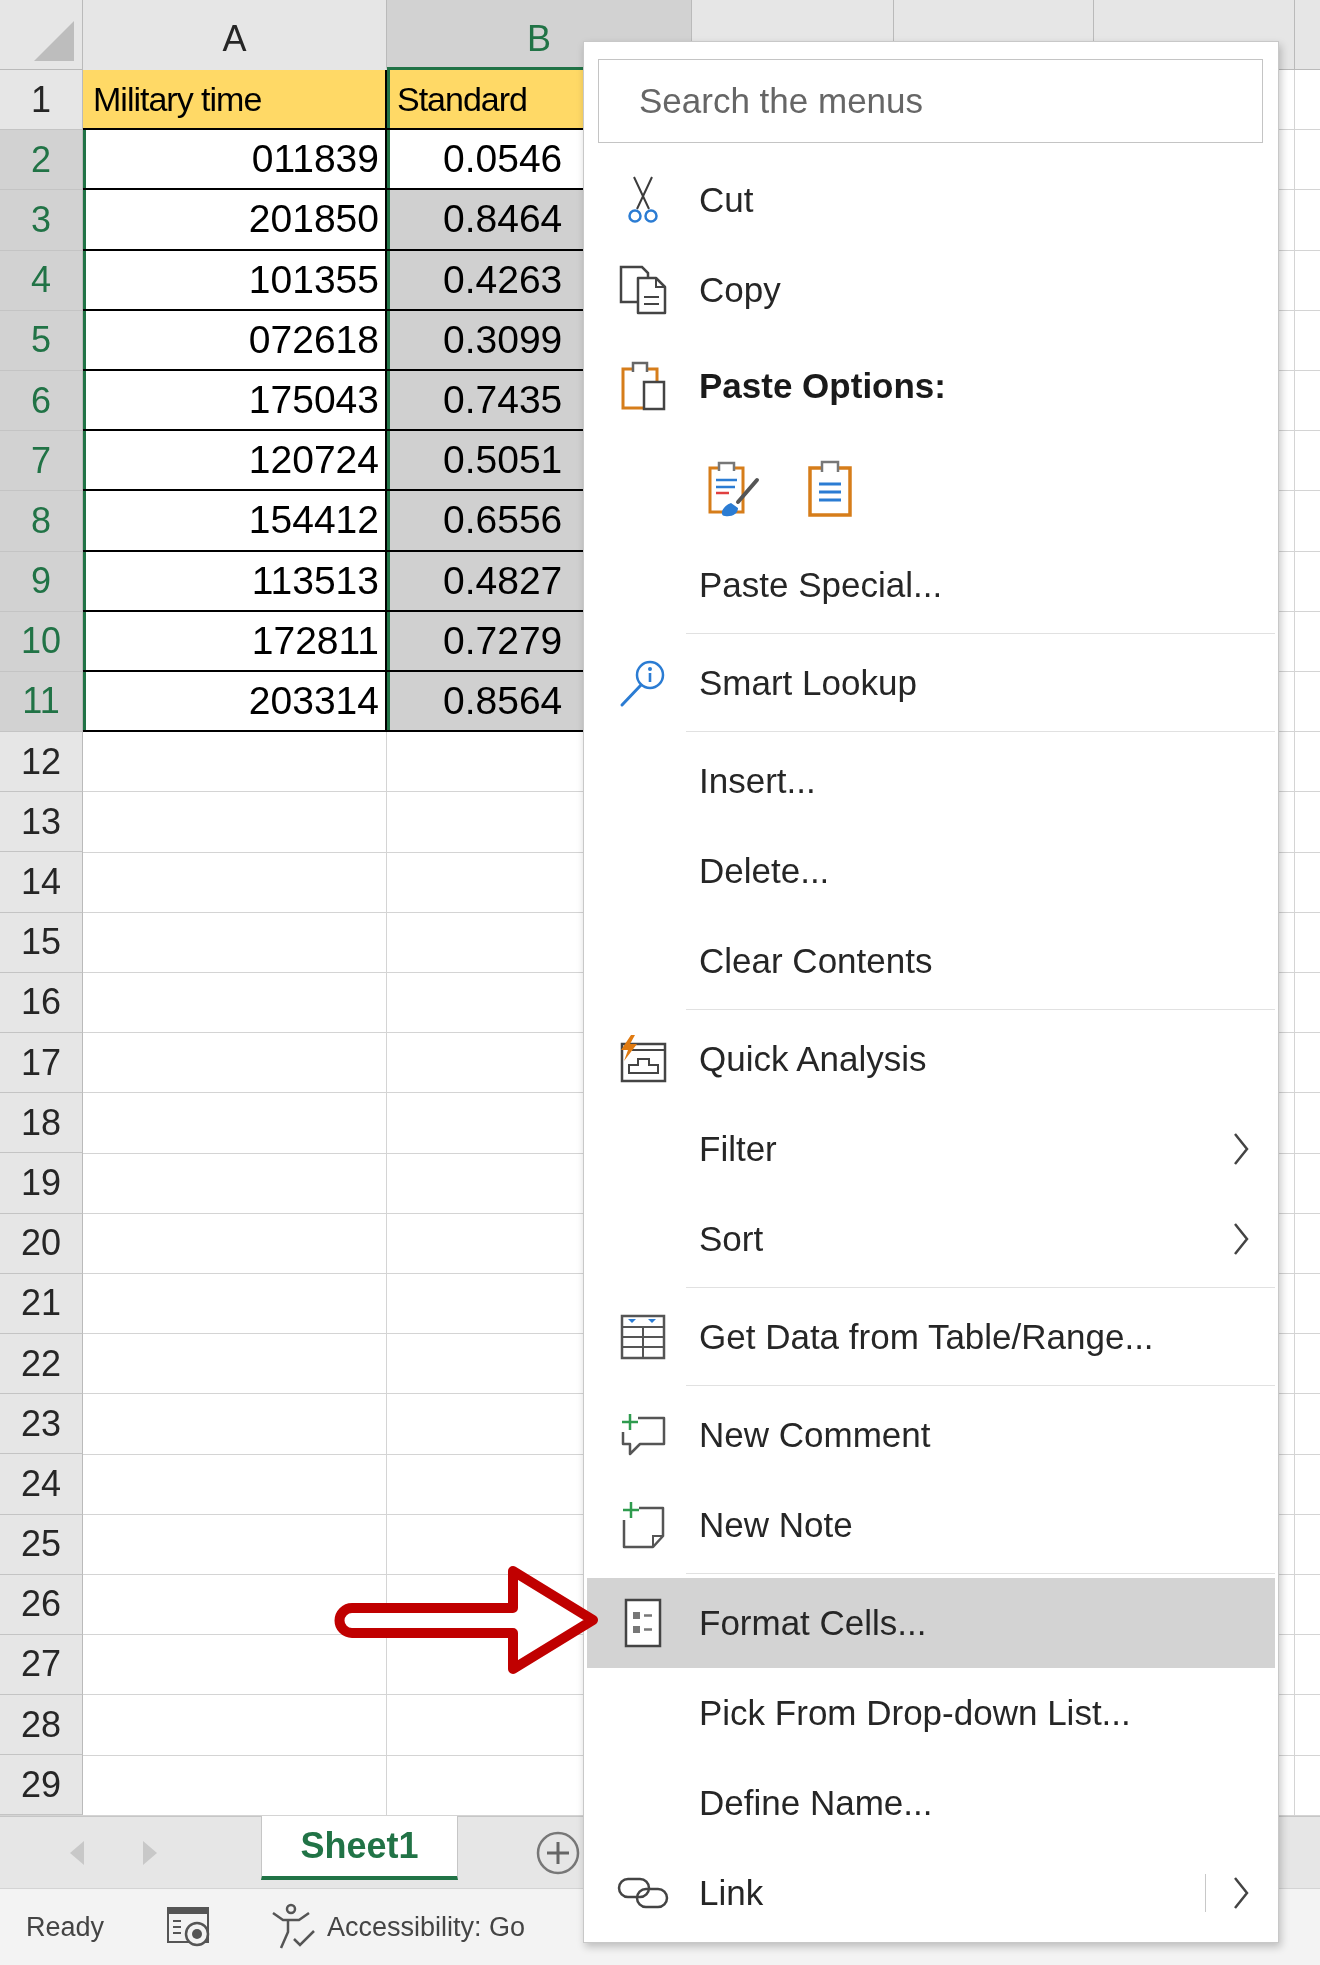 This screenshot has width=1320, height=1965. What do you see at coordinates (41, 1183) in the screenshot?
I see `row-number: 19` at bounding box center [41, 1183].